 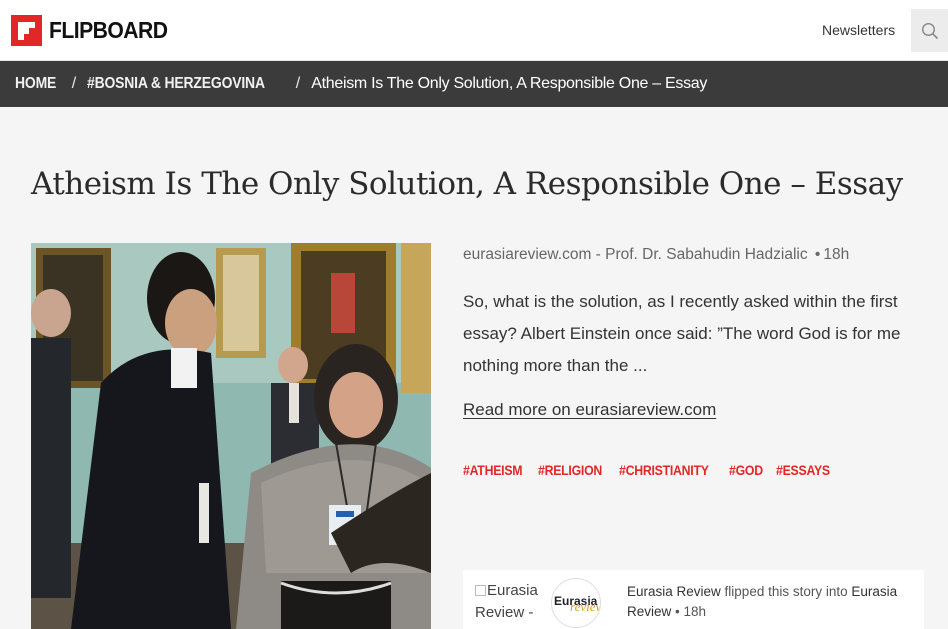 I want to click on search-icon, so click(x=929, y=30).